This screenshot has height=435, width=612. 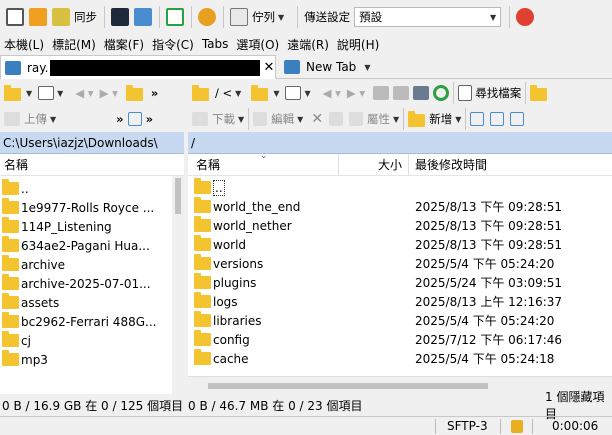 I want to click on parent-dir-icon, so click(x=381, y=93).